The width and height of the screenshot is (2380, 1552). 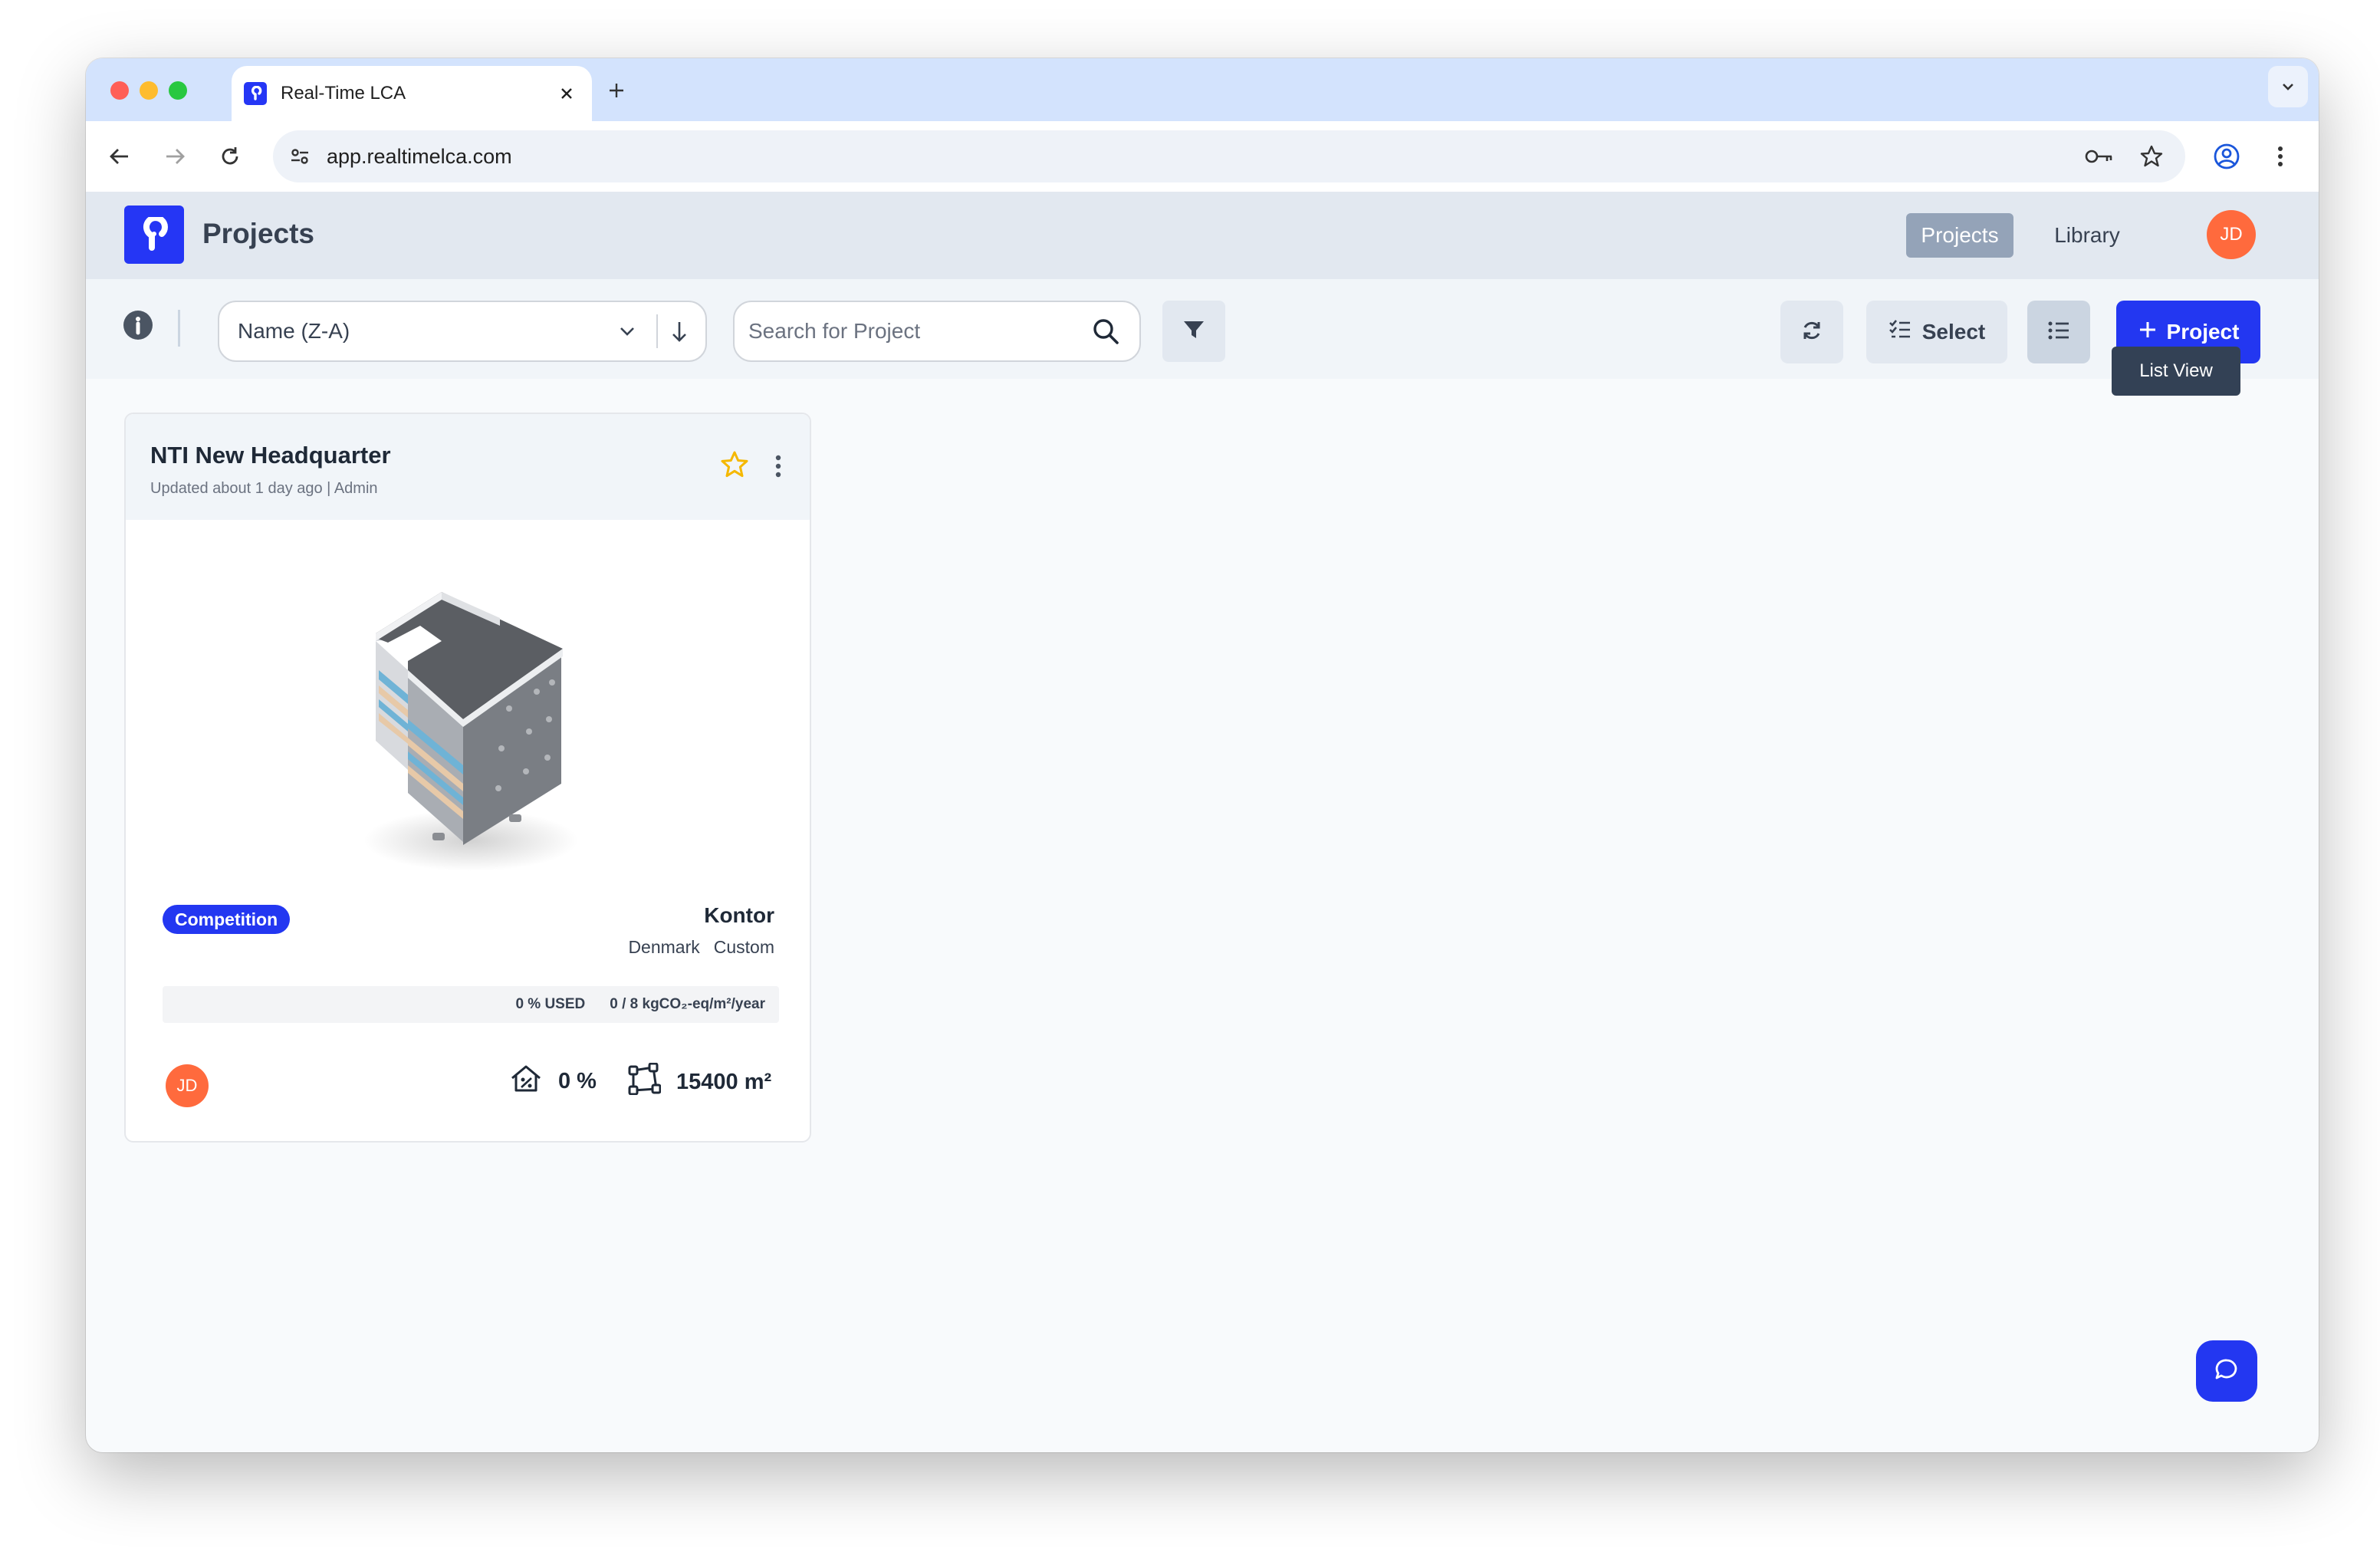 What do you see at coordinates (735, 465) in the screenshot?
I see `favorite-star-icon` at bounding box center [735, 465].